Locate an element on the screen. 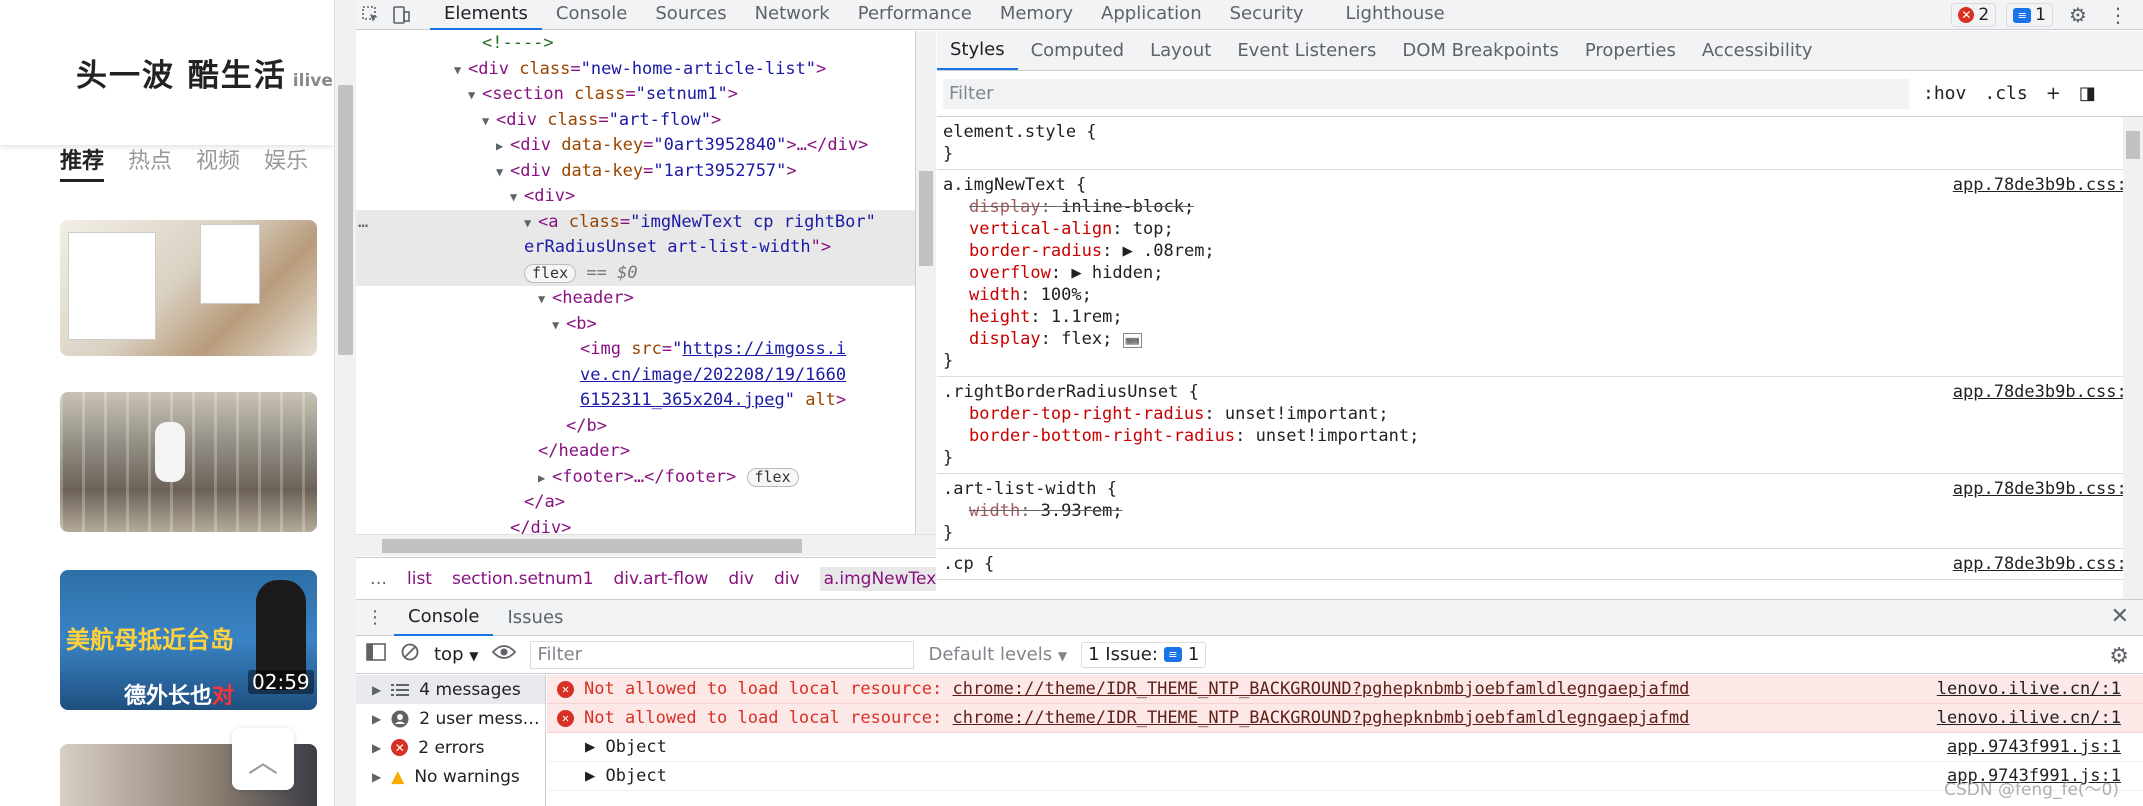  console-sidebar-item: ▶ ▲ No warnings is located at coordinates (450, 776).